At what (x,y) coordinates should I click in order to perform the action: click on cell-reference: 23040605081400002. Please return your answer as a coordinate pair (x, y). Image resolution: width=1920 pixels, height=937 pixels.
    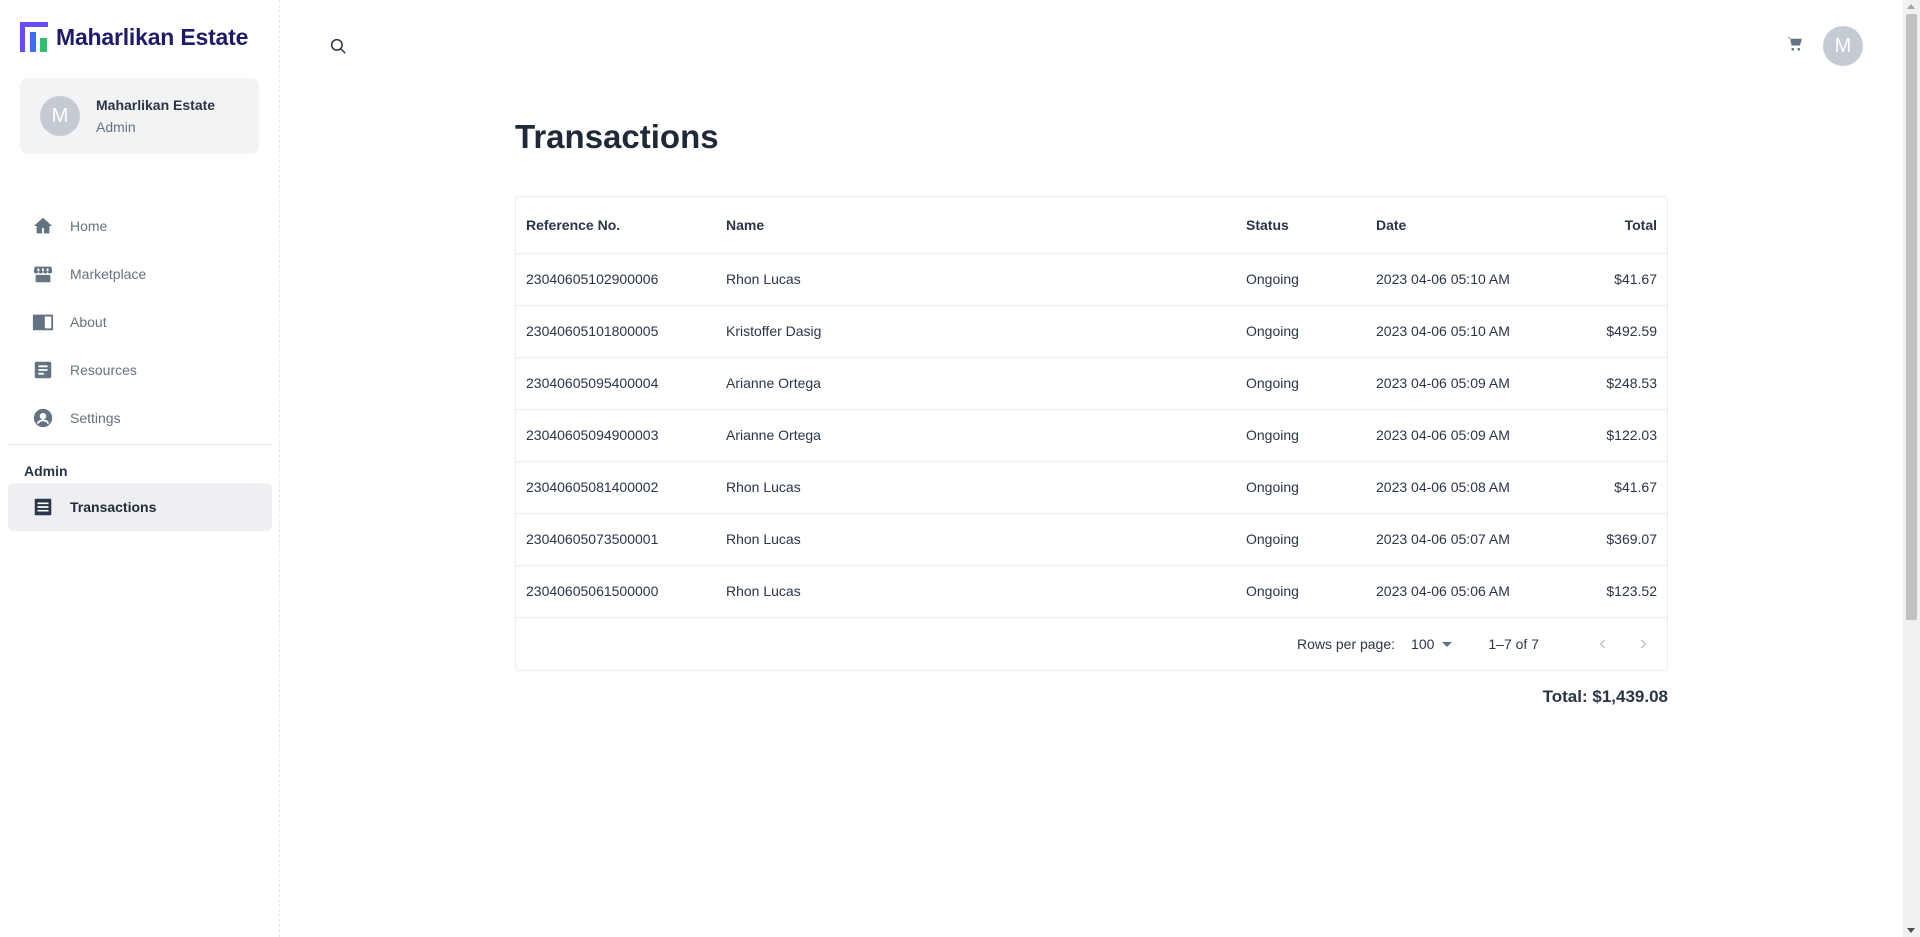
    Looking at the image, I should click on (592, 487).